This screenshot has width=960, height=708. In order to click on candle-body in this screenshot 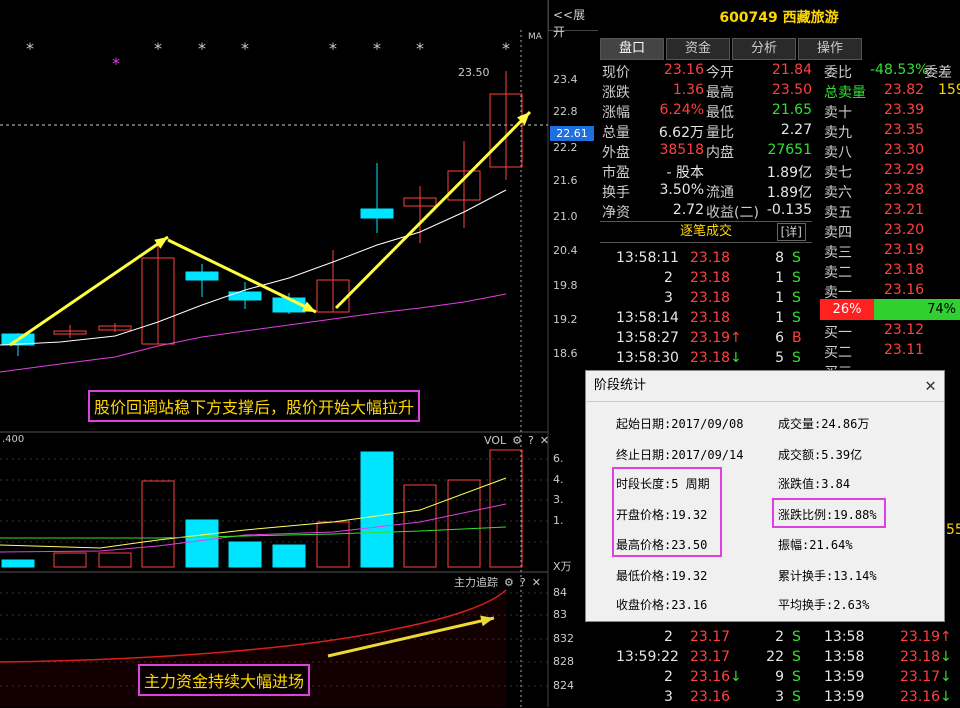, I will do `click(245, 296)`.